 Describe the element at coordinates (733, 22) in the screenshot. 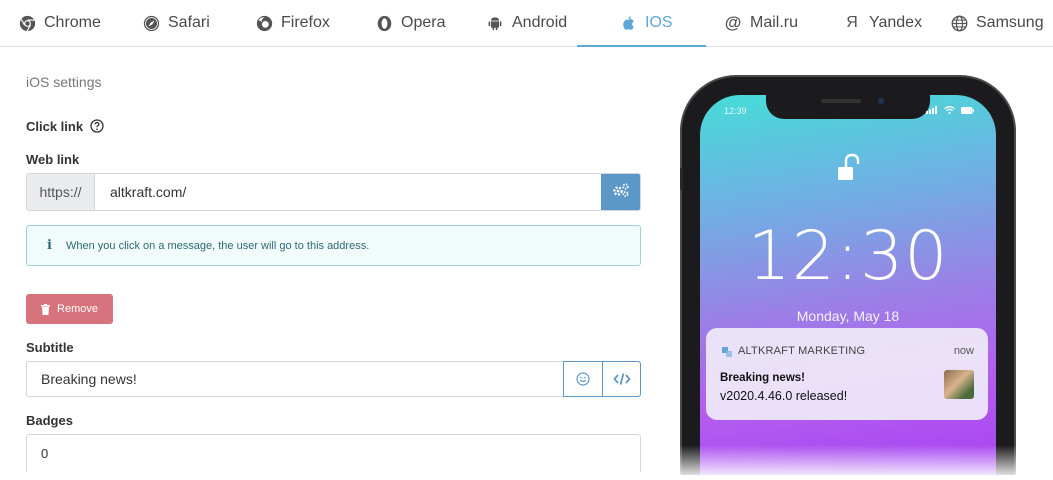

I see `at-icon: @` at that location.